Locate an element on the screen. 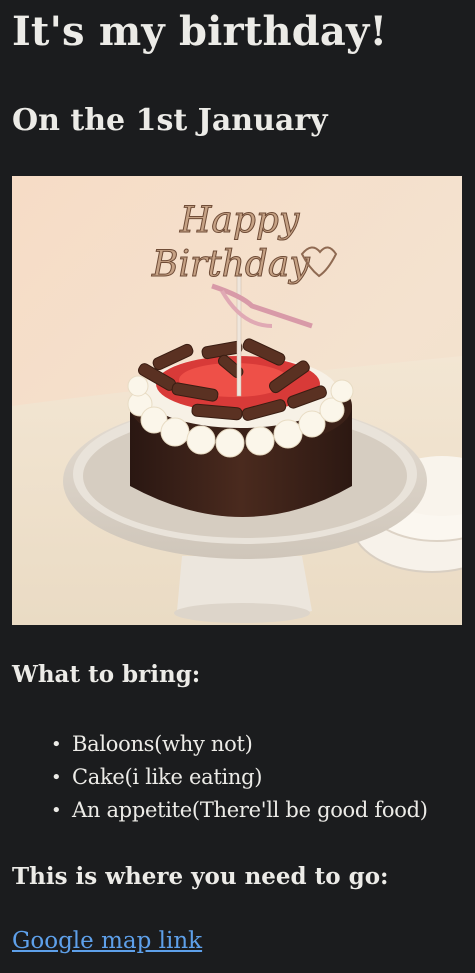 The width and height of the screenshot is (475, 973). google-map-link: Google map link is located at coordinates (107, 941).